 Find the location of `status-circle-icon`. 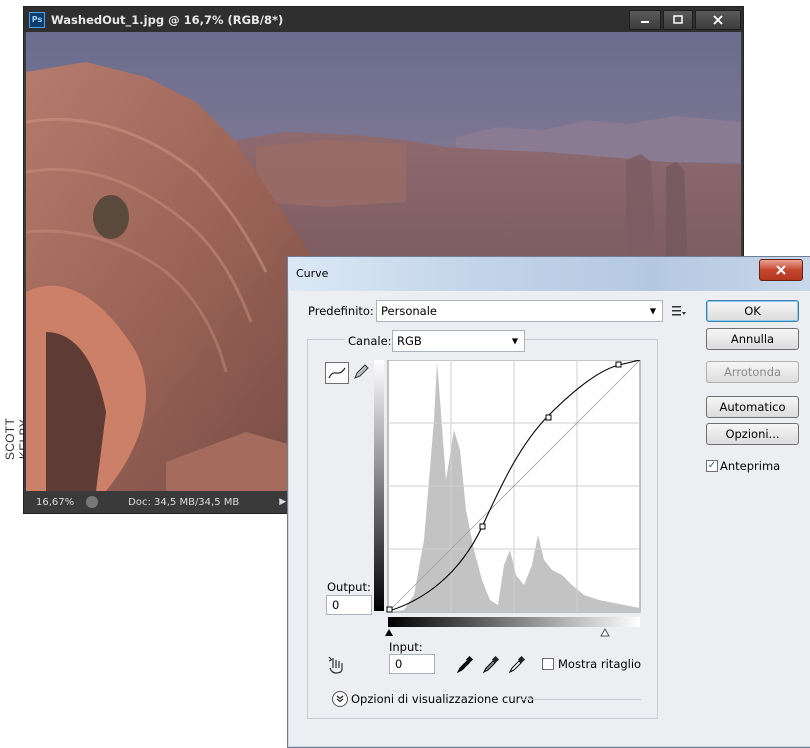

status-circle-icon is located at coordinates (92, 502).